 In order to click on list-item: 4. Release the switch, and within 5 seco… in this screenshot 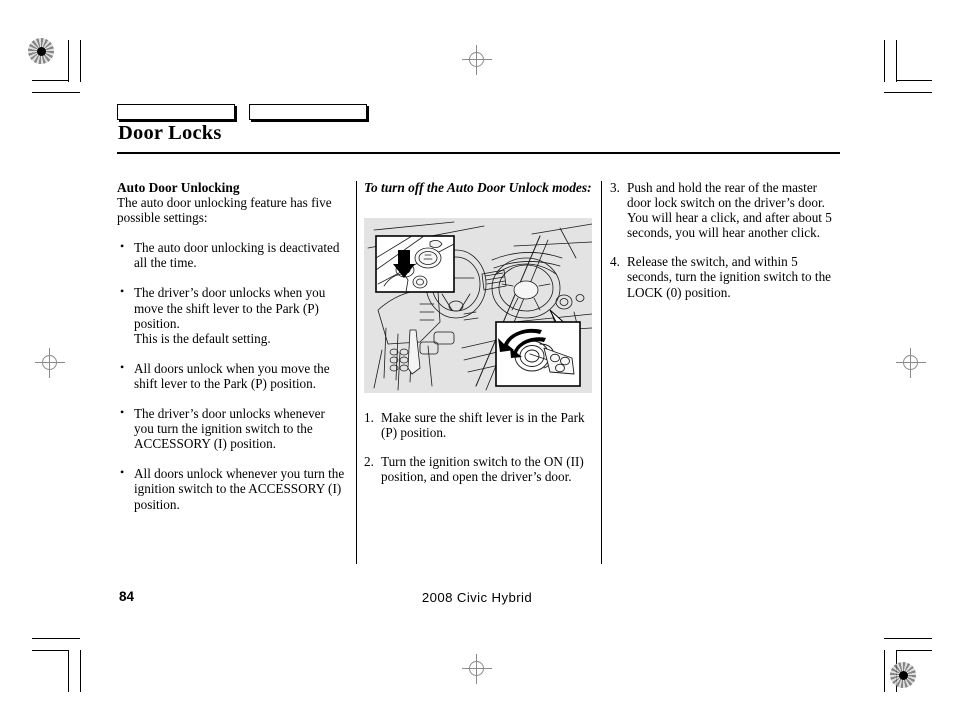, I will do `click(726, 276)`.